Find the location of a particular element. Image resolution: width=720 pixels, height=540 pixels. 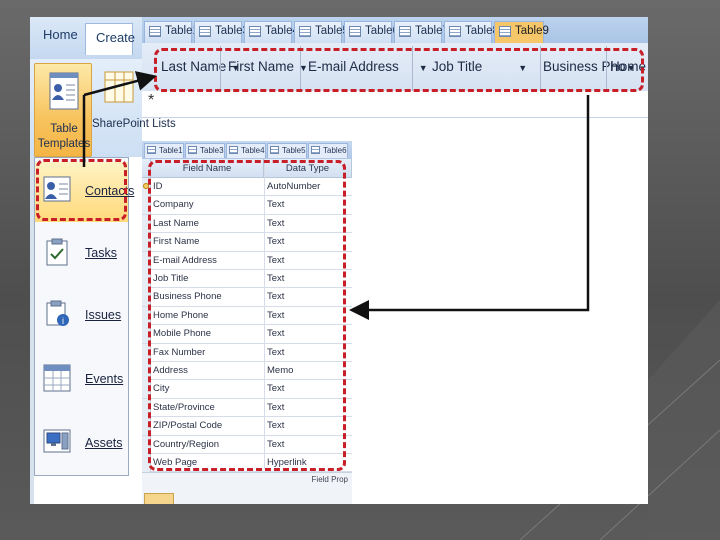

columns-to-fields-arrow is located at coordinates (469, 207).